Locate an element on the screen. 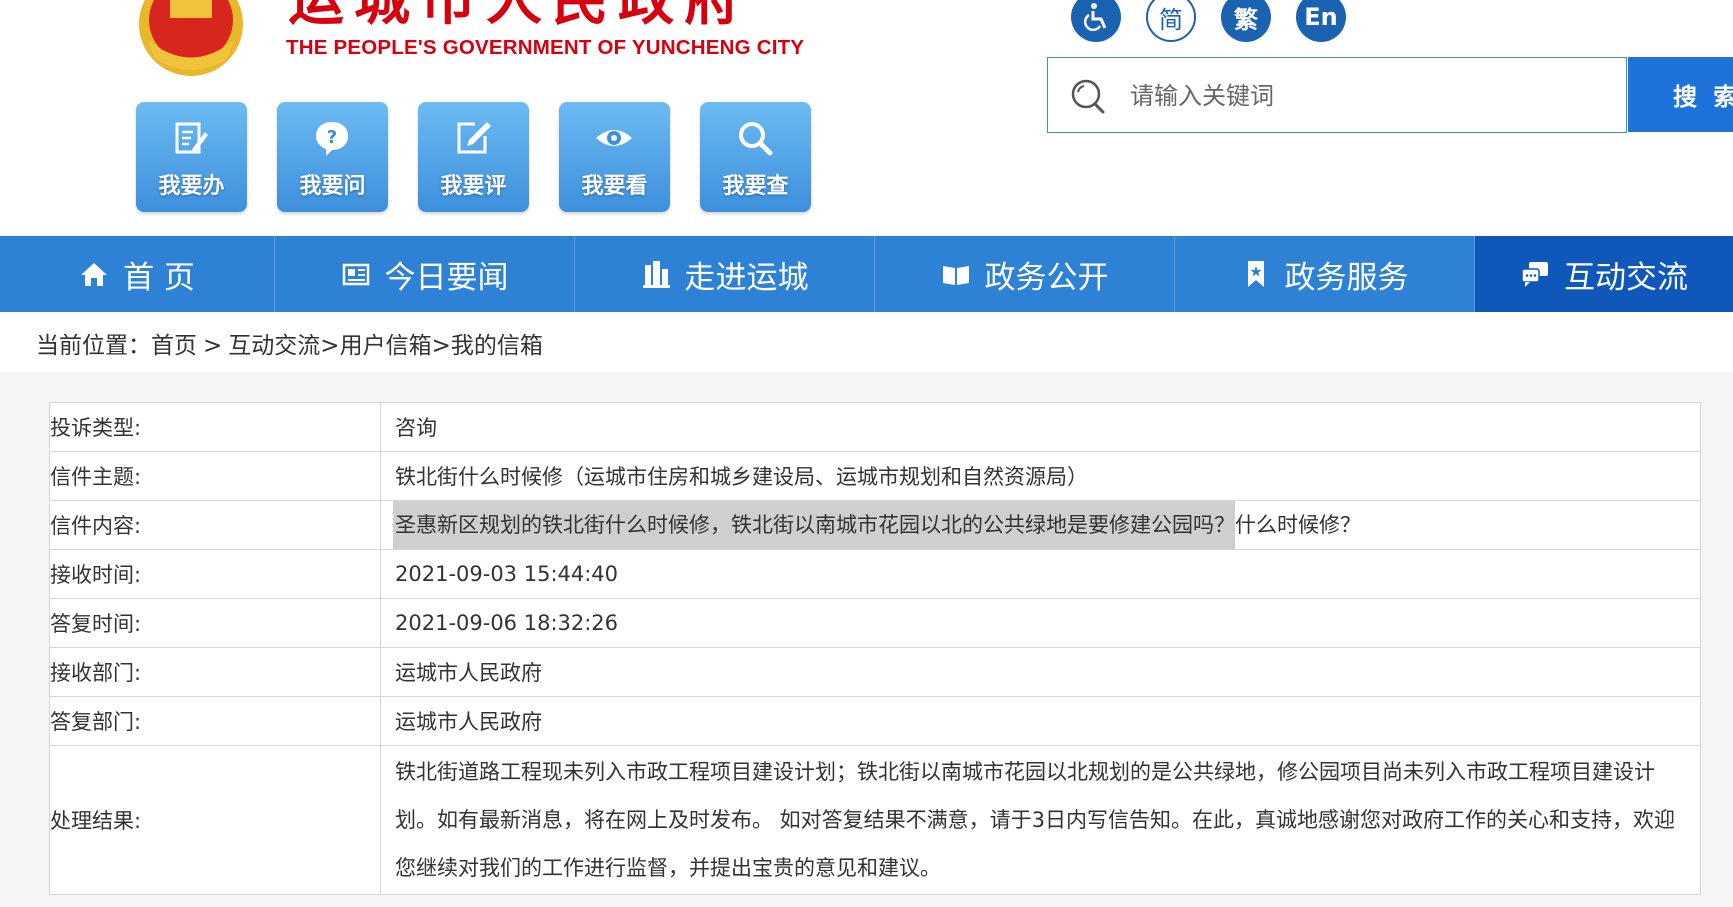  question-bubble-icon: ? is located at coordinates (332, 139).